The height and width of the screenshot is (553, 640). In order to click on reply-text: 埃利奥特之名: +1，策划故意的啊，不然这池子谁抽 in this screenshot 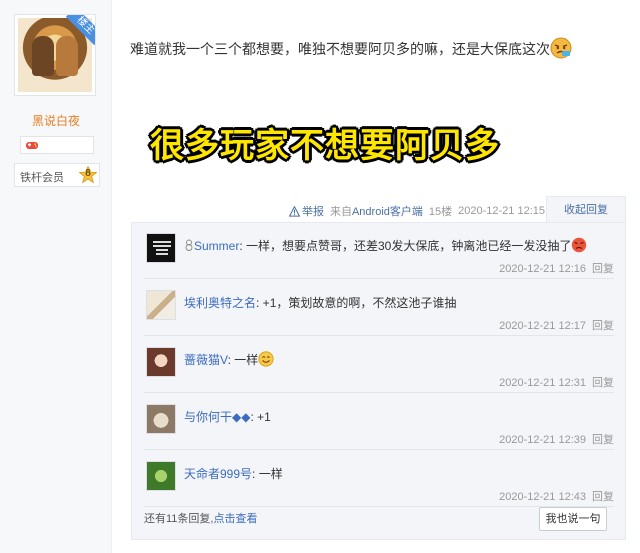, I will do `click(320, 302)`.